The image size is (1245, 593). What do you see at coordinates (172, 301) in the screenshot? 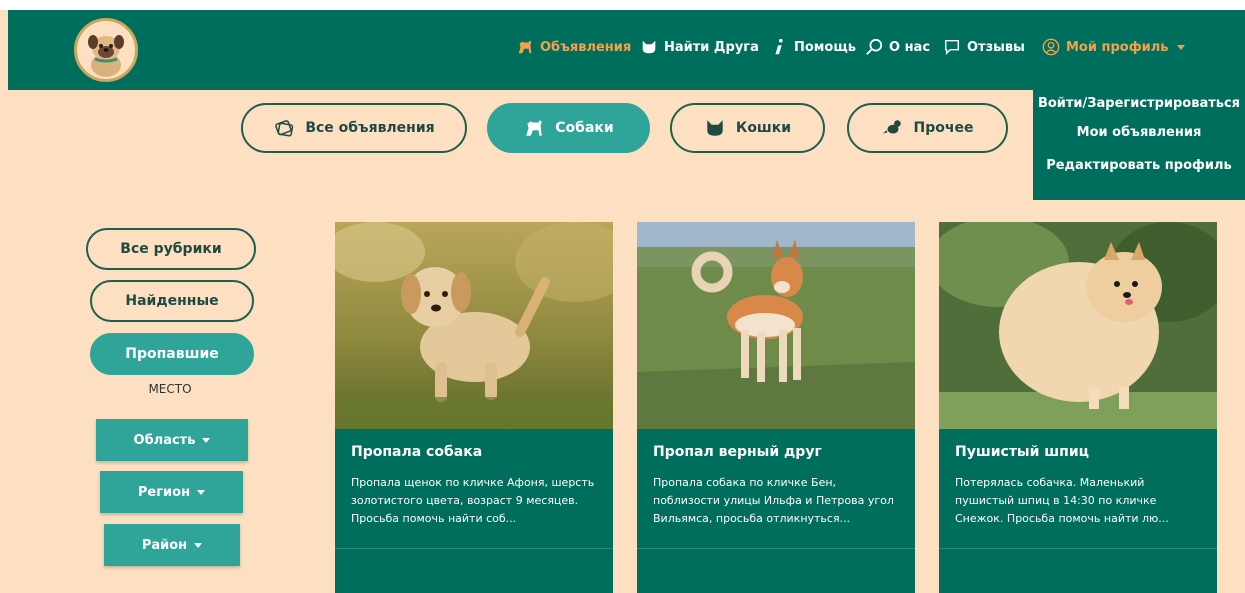
I see `rubric-found: Найденные` at bounding box center [172, 301].